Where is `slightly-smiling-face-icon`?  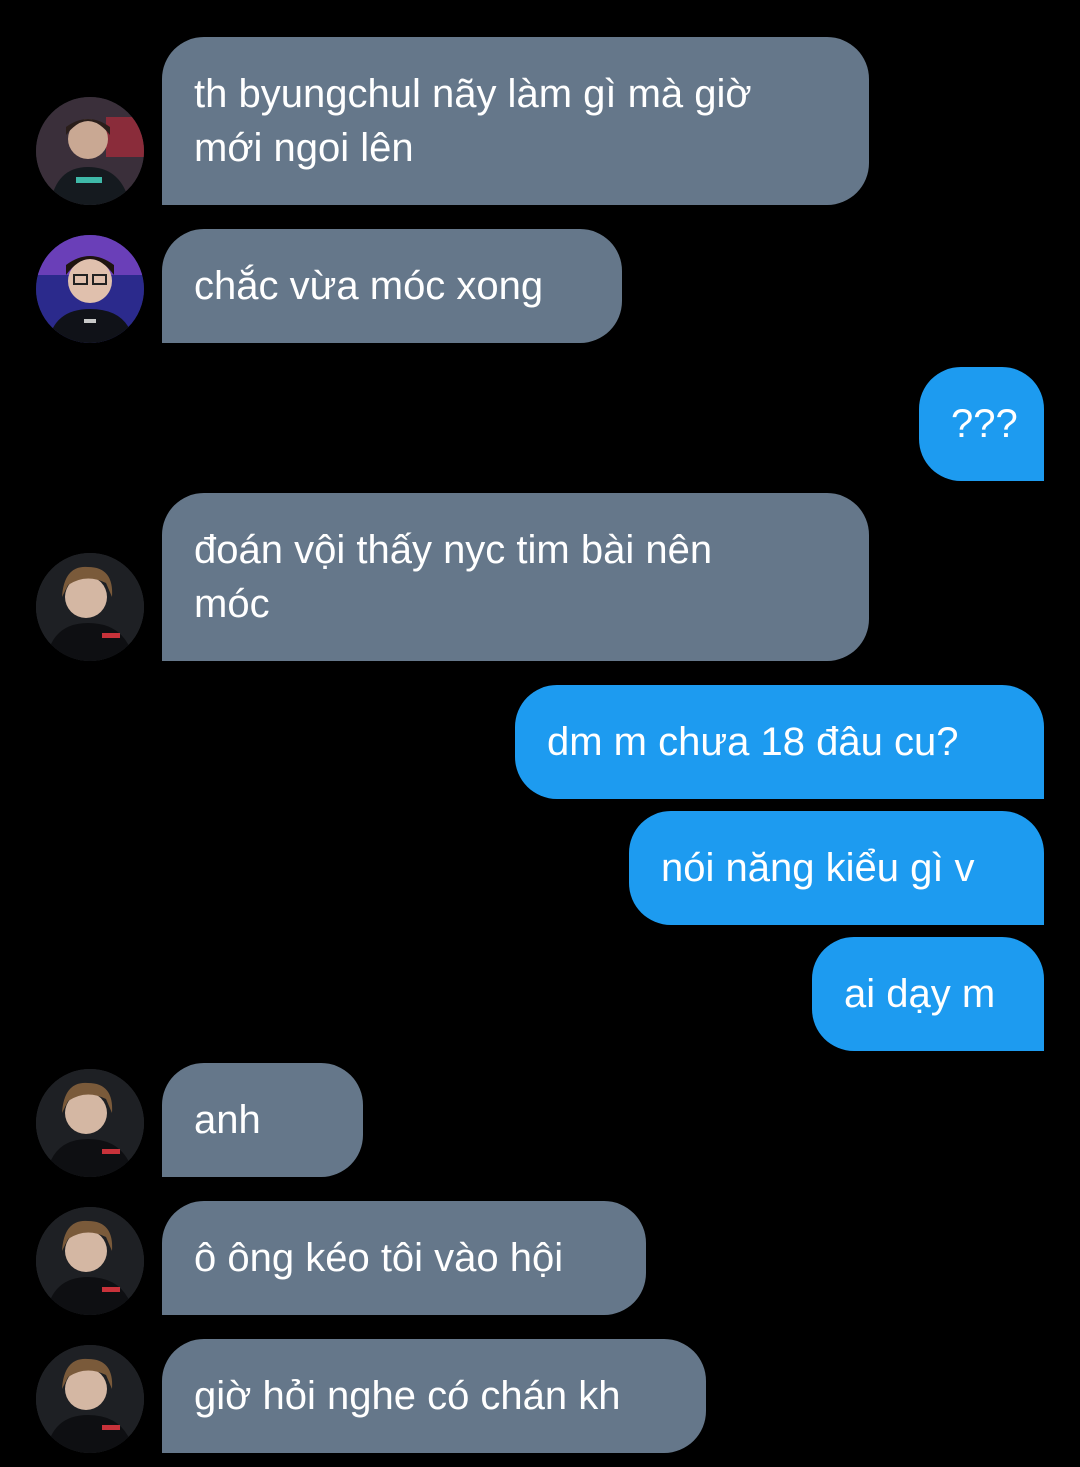
slightly-smiling-face-icon is located at coordinates (298, 1174).